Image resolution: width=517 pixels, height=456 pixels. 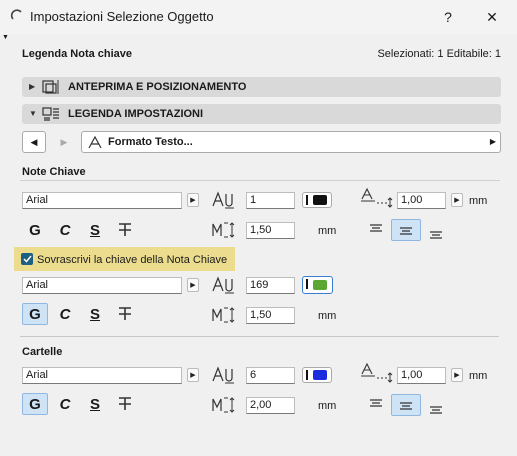 I want to click on override-font-field: Arial, so click(x=102, y=285).